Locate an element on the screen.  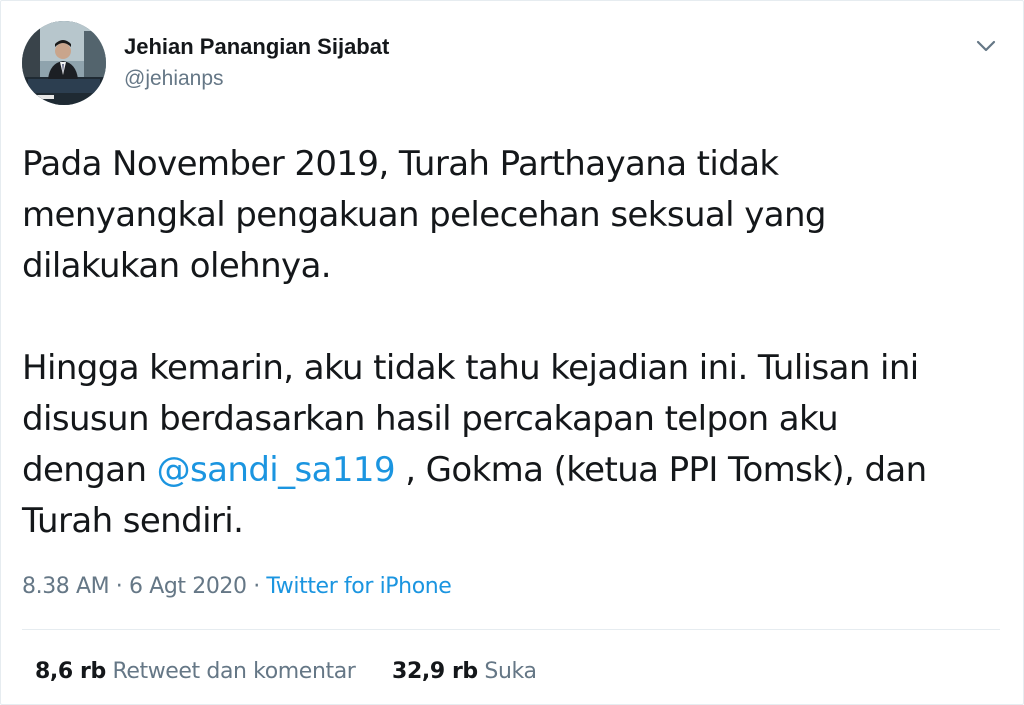
author-block: Jehian Panangian Sijabat @jehianps is located at coordinates (256, 63).